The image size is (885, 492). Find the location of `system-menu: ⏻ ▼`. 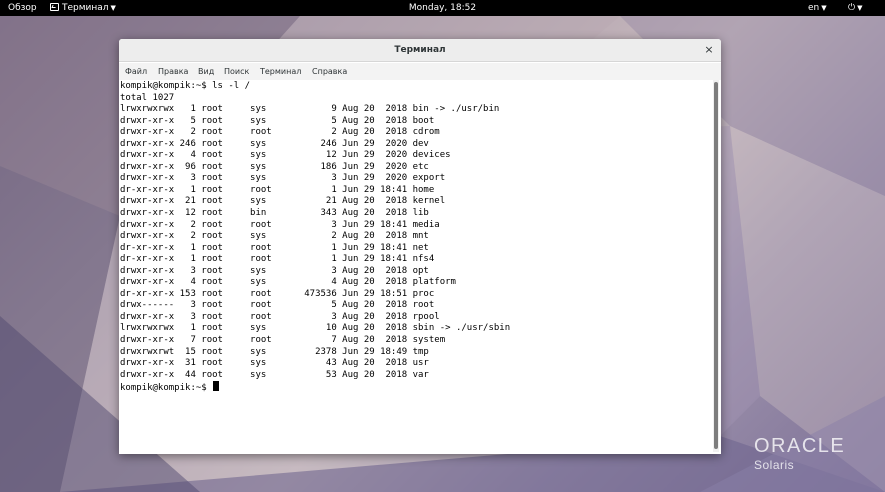

system-menu: ⏻ ▼ is located at coordinates (855, 8).